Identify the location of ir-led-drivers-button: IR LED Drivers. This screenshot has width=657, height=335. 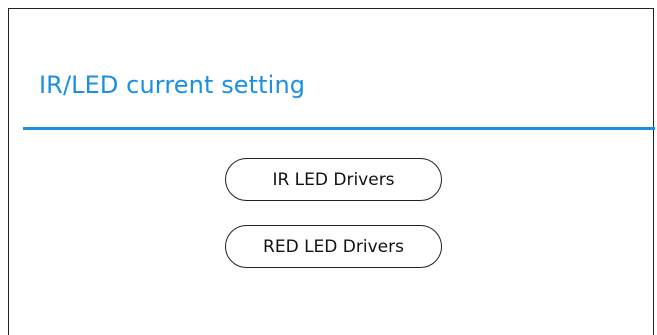
(333, 179).